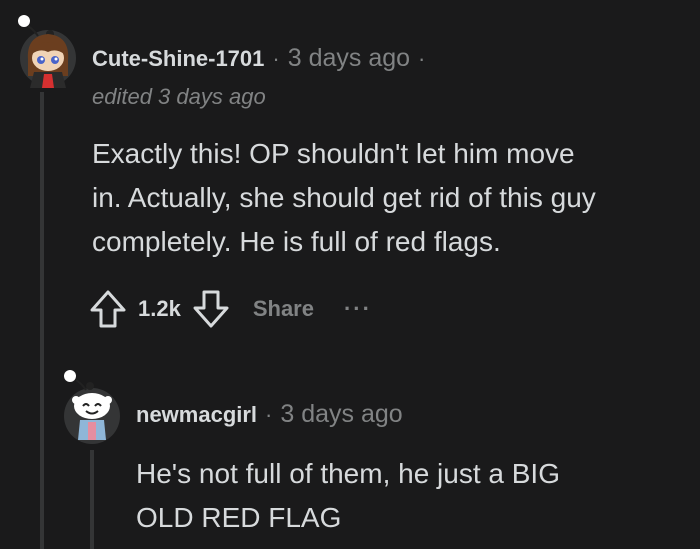  Describe the element at coordinates (196, 415) in the screenshot. I see `author-link: newmacgirl` at that location.